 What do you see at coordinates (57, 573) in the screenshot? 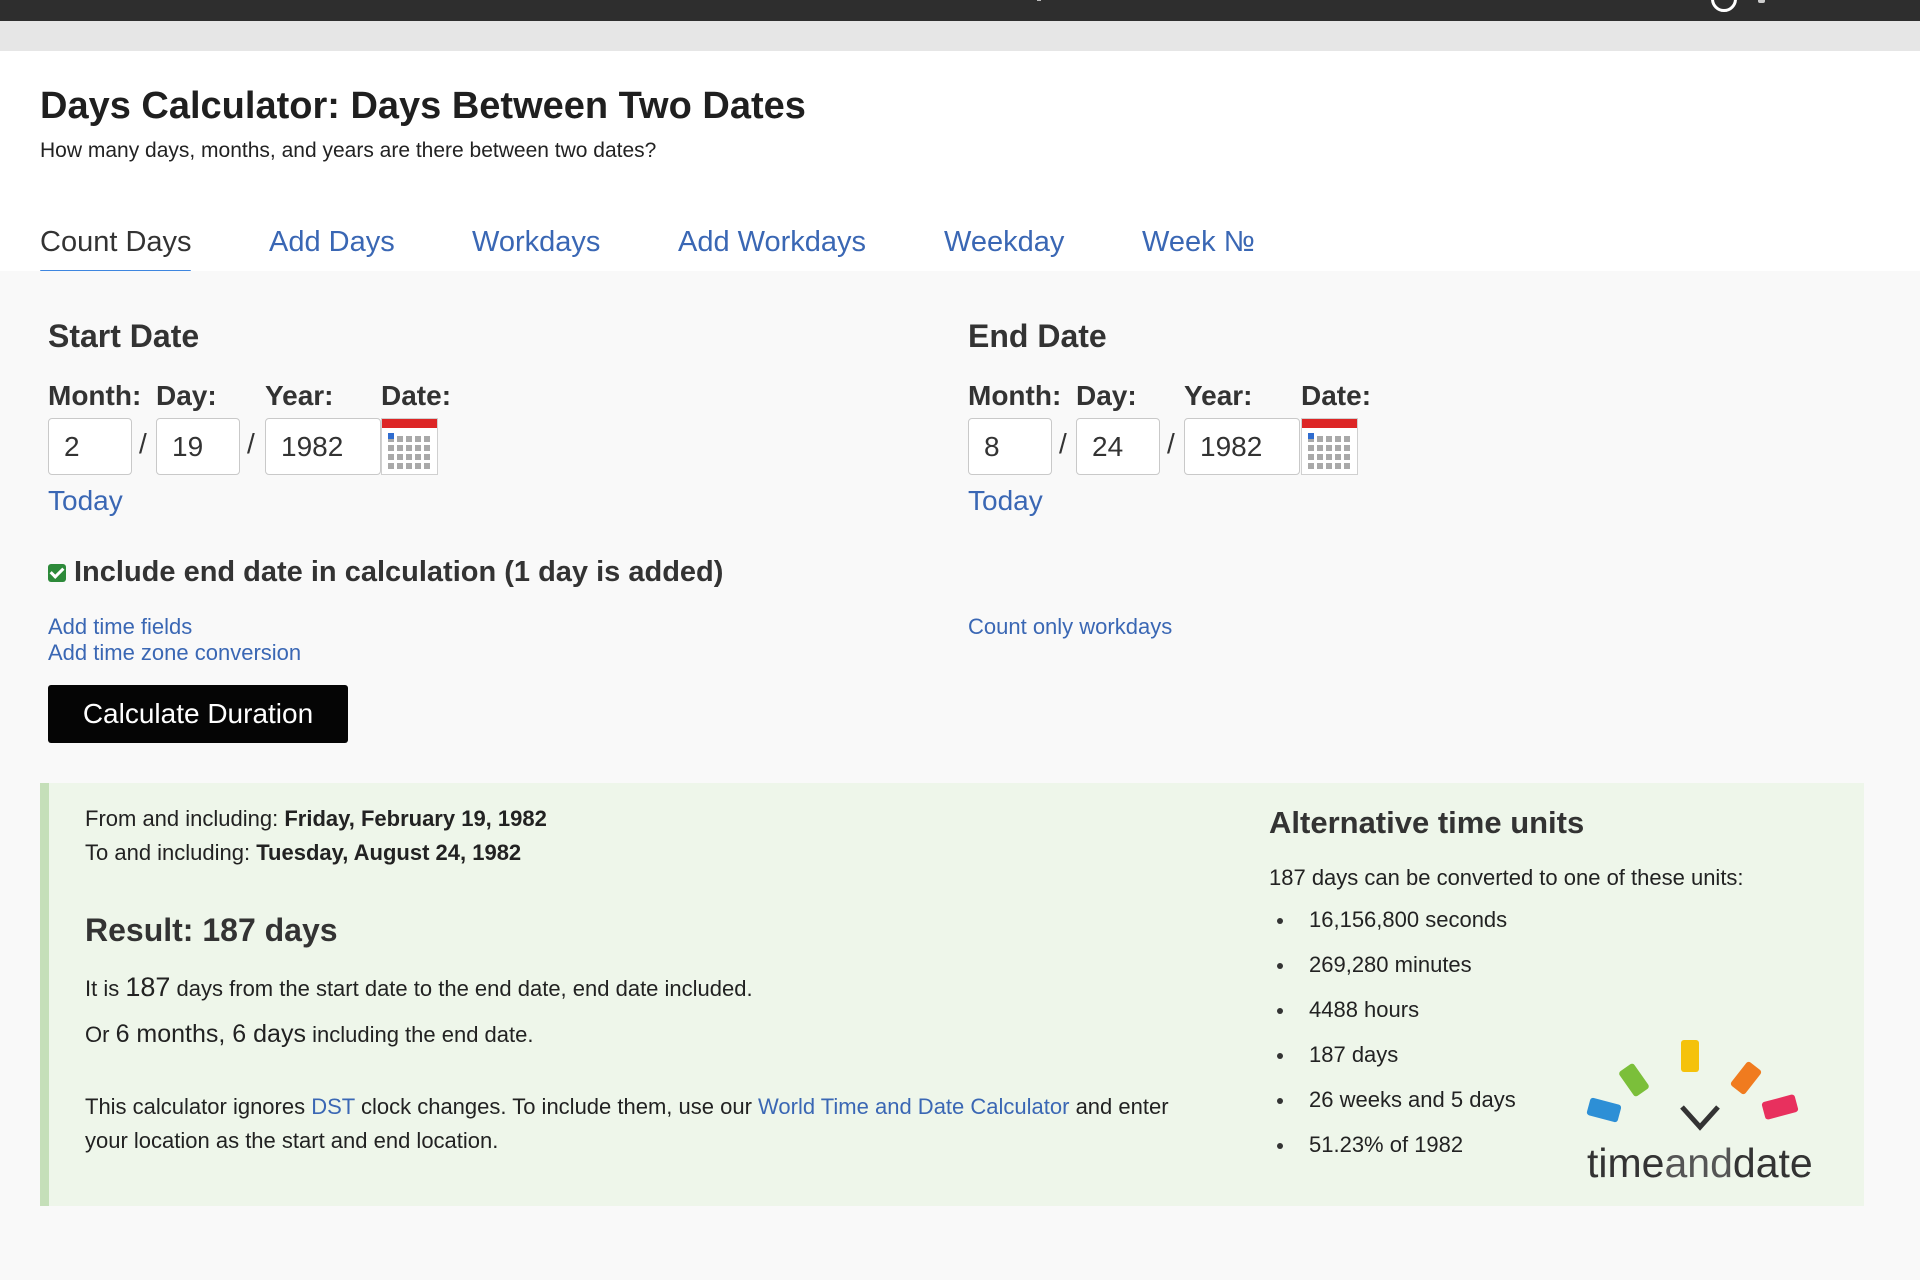
I see `include-end-date-checkbox` at bounding box center [57, 573].